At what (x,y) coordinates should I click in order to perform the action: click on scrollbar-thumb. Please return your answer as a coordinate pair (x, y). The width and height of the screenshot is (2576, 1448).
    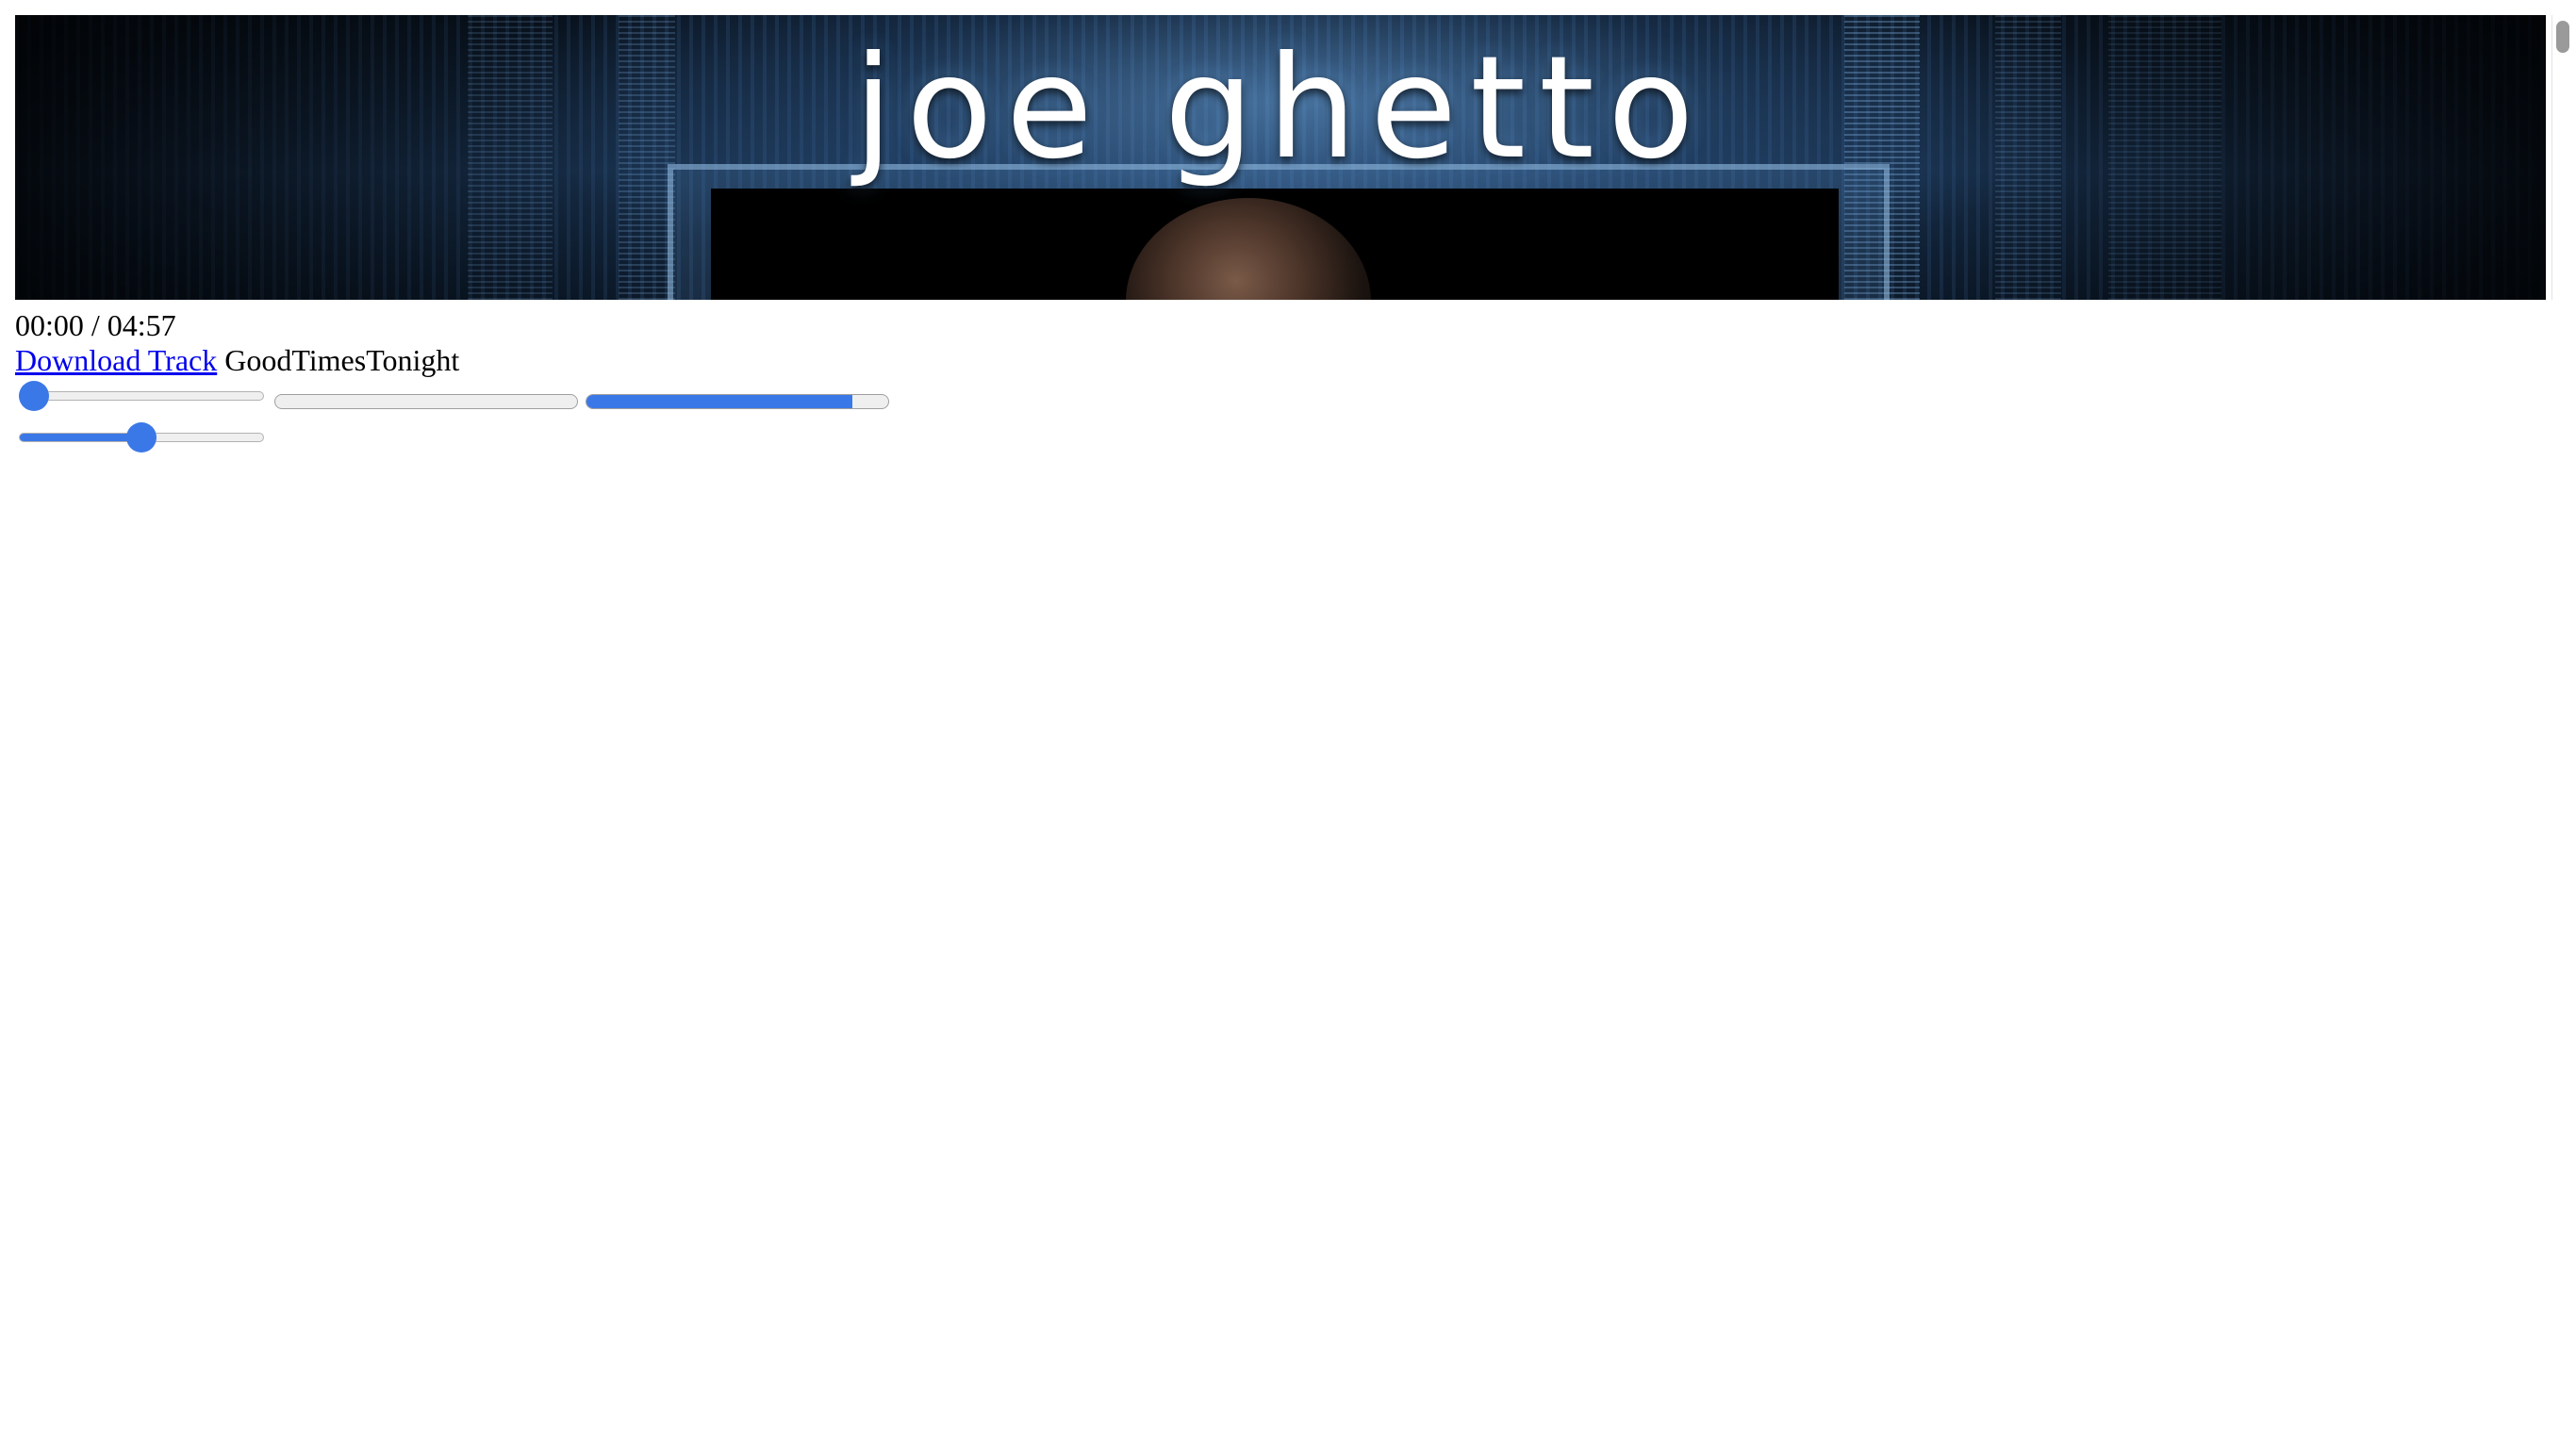
    Looking at the image, I should click on (2562, 37).